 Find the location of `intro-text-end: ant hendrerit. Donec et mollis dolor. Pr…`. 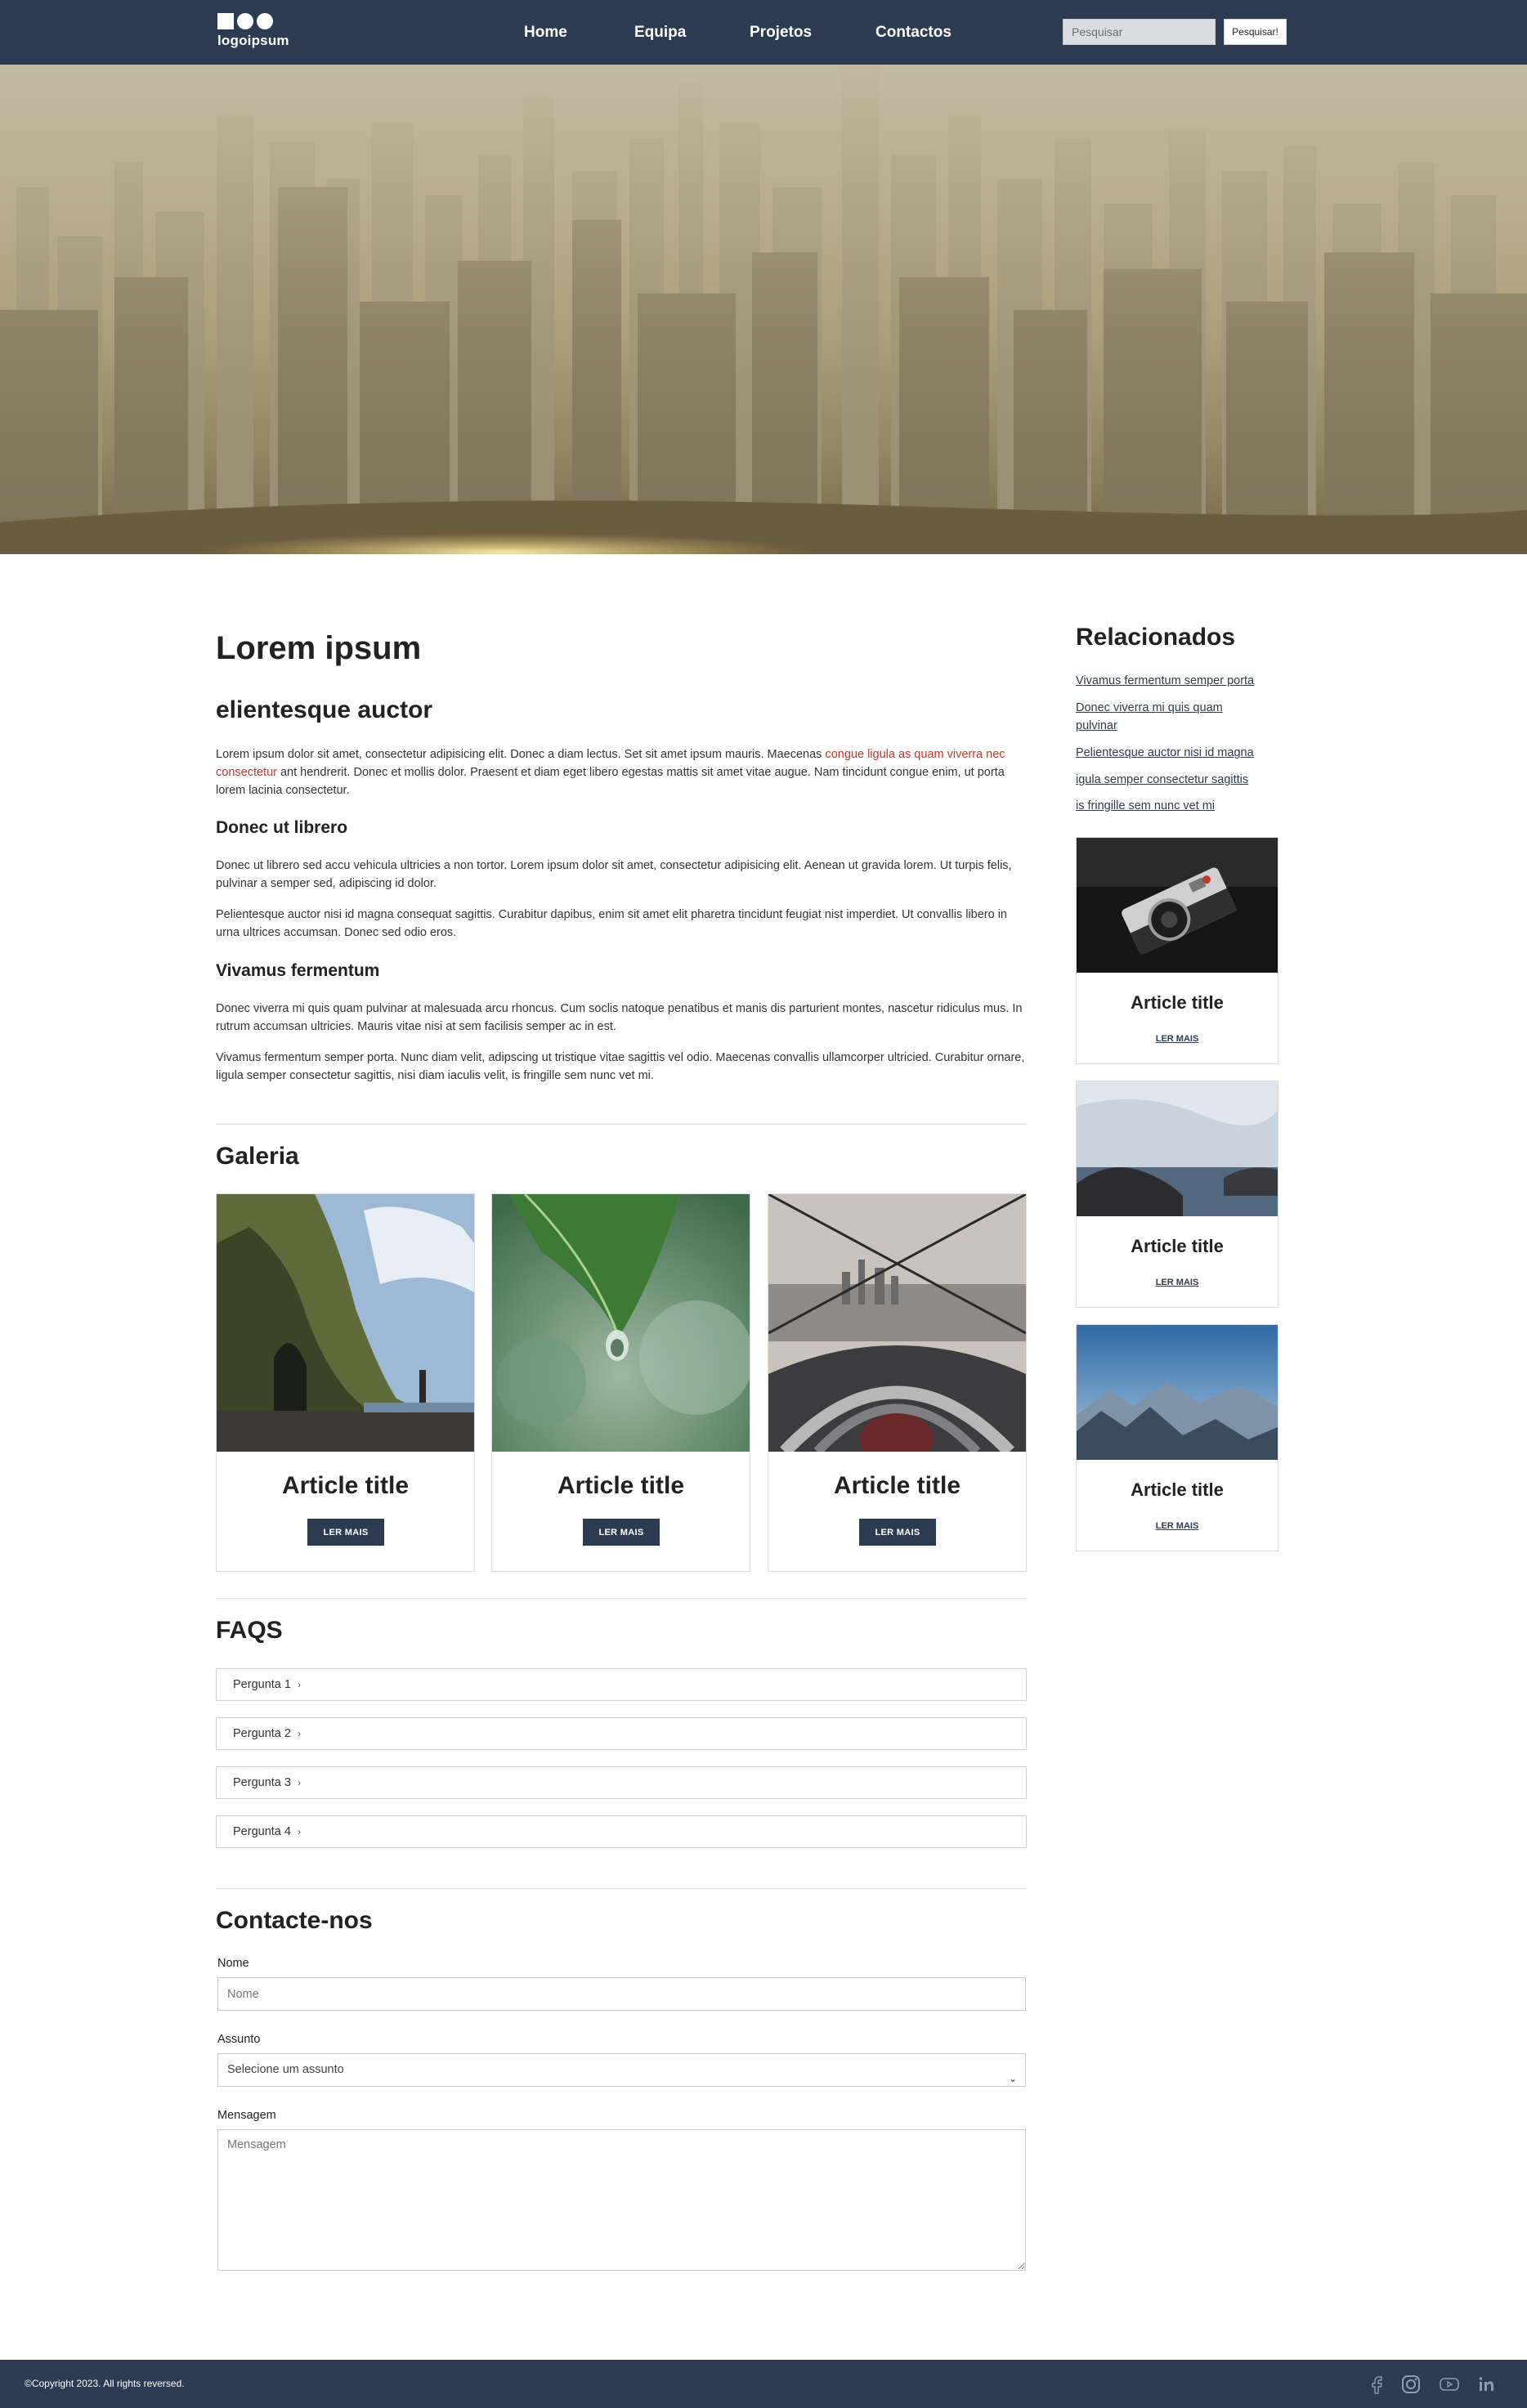

intro-text-end: ant hendrerit. Donec et mollis dolor. Pr… is located at coordinates (610, 782).